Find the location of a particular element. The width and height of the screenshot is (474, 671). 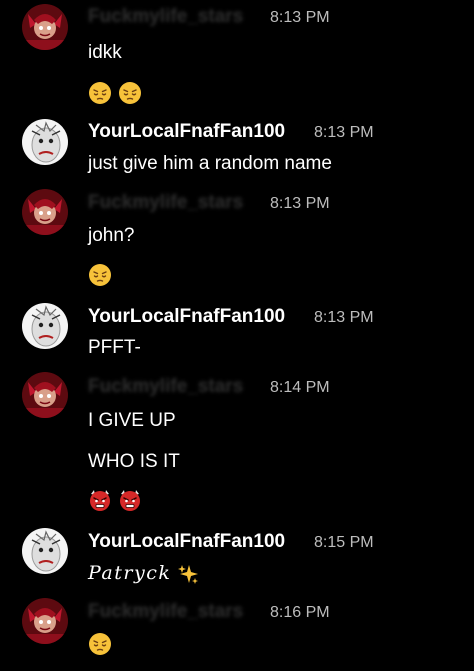

timestamp: 8:14 PM is located at coordinates (300, 387).